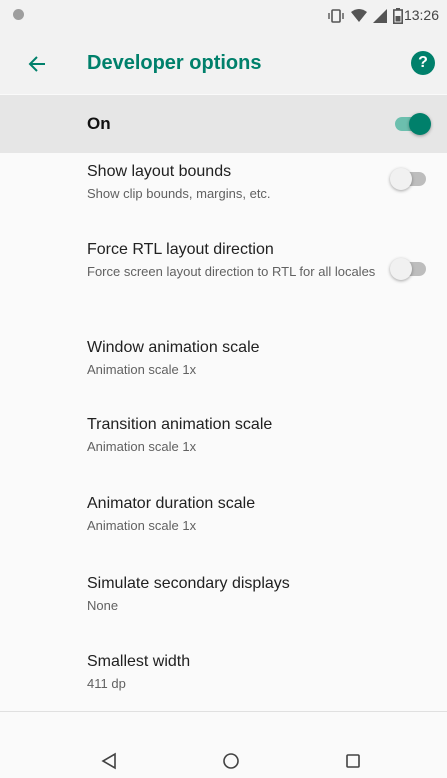 This screenshot has width=447, height=778. Describe the element at coordinates (174, 63) in the screenshot. I see `page-title: Developer options` at that location.